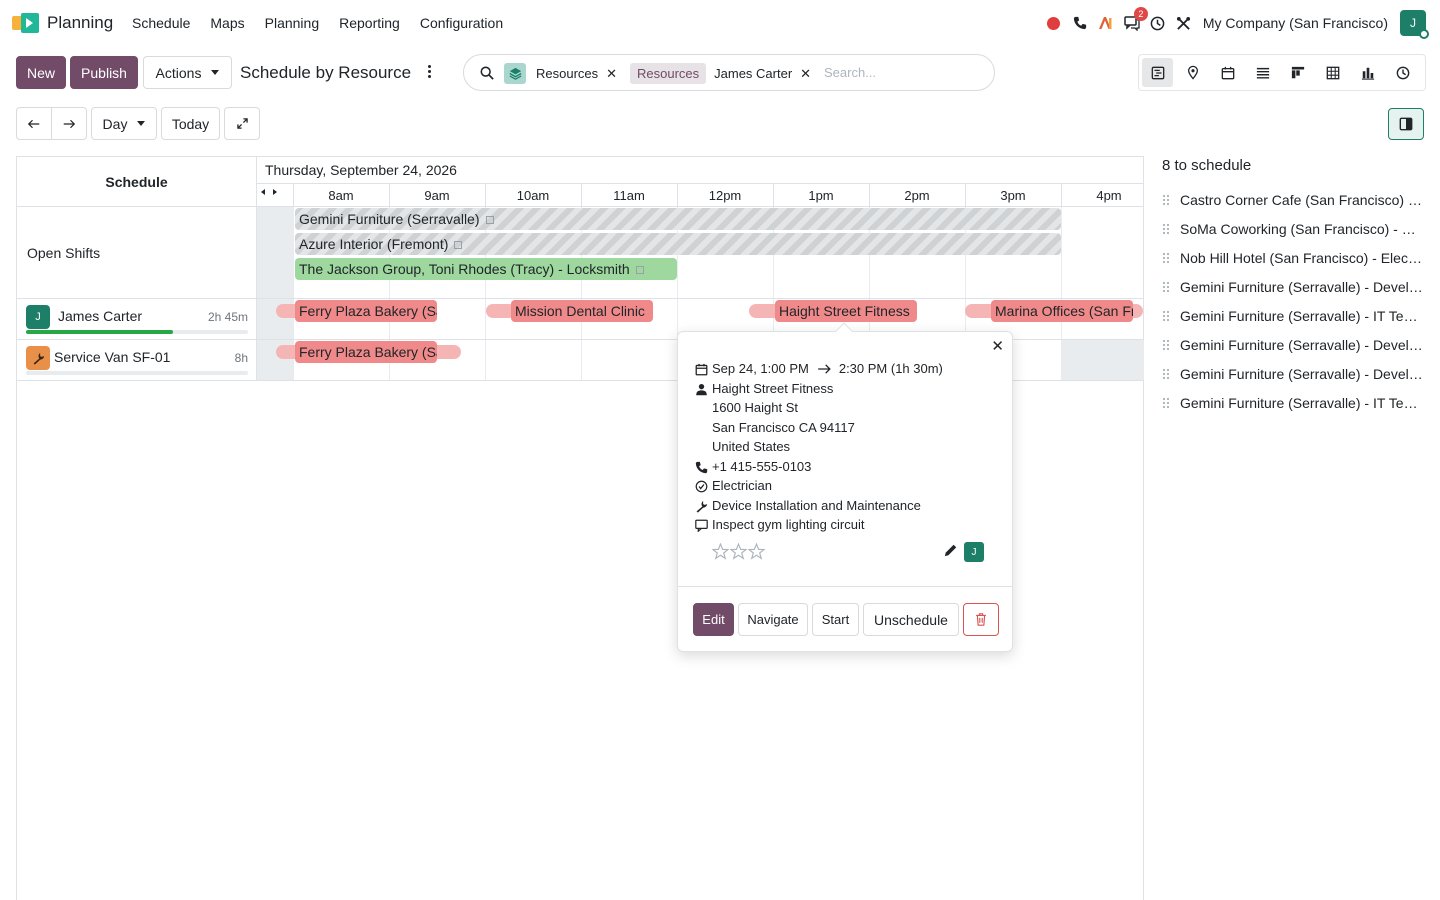  I want to click on menu-item-reporting: Reporting, so click(369, 23).